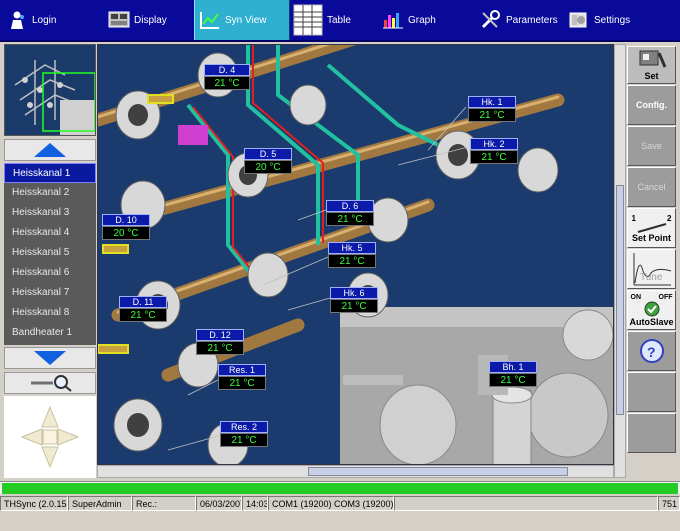  What do you see at coordinates (50, 90) in the screenshot?
I see `overview-thumbnail` at bounding box center [50, 90].